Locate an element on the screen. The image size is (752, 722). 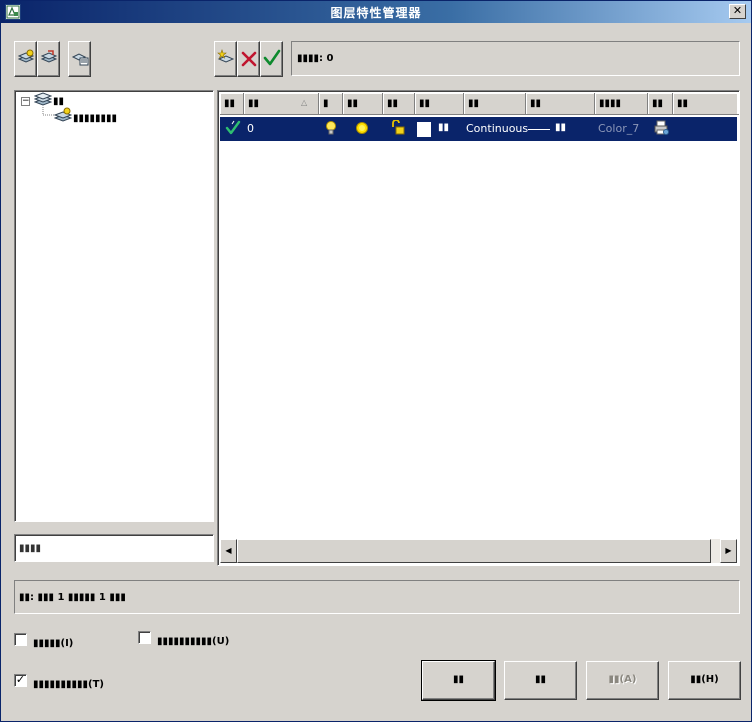
layer-summary-text: ▮▮: ▮▮▮ 1 ▮▮▮▮▮ 1 ▮▮▮ is located at coordinates (72, 597).